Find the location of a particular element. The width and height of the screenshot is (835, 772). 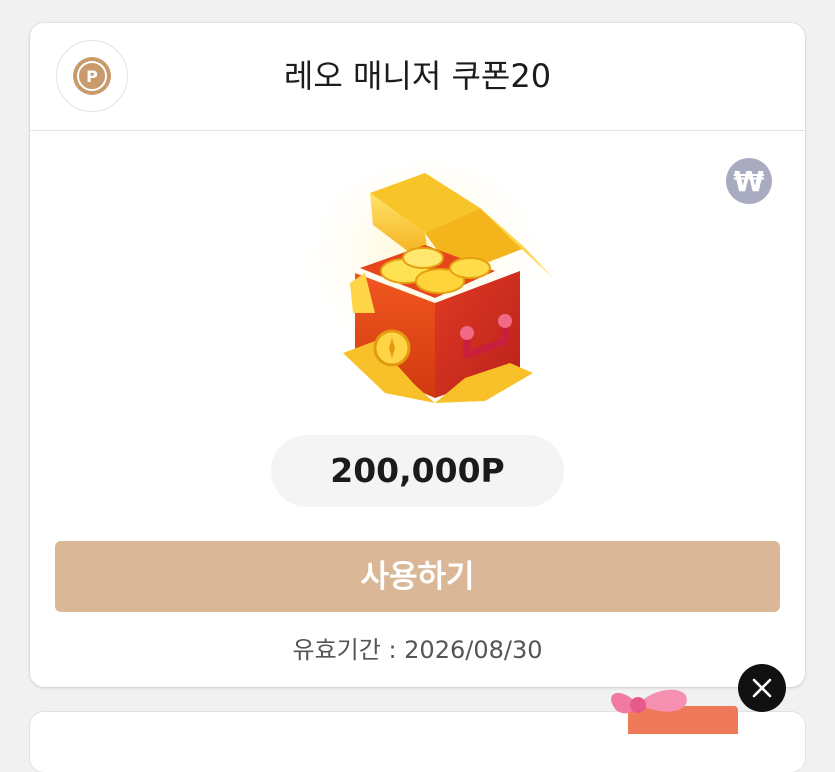

coupon-header: P 레오 매니저 쿠폰20 is located at coordinates (417, 77).